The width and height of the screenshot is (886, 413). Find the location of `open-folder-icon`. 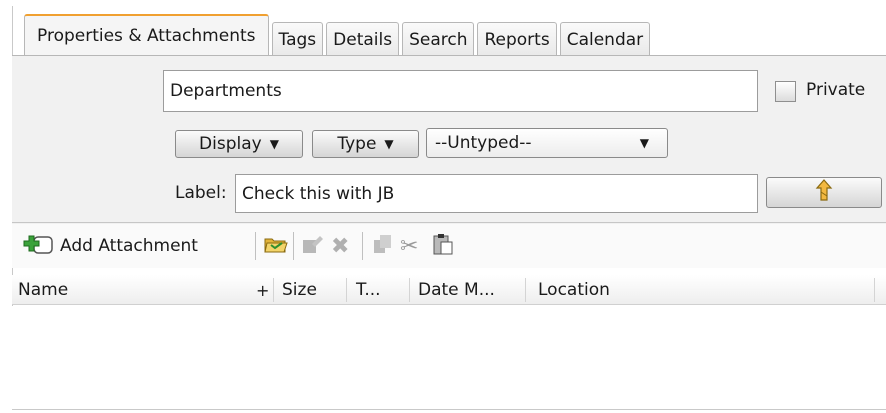

open-folder-icon is located at coordinates (276, 246).